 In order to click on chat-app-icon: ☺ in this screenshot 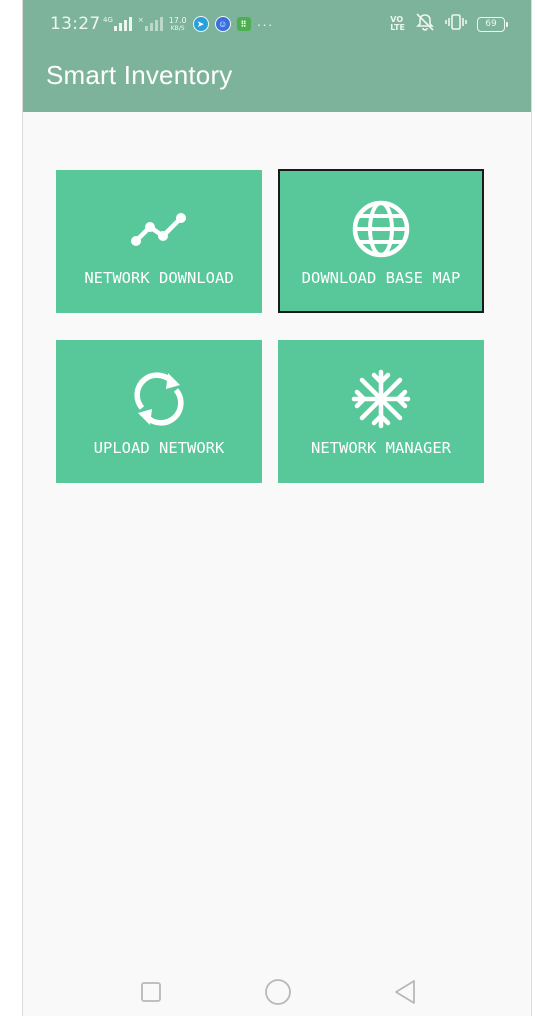, I will do `click(222, 24)`.